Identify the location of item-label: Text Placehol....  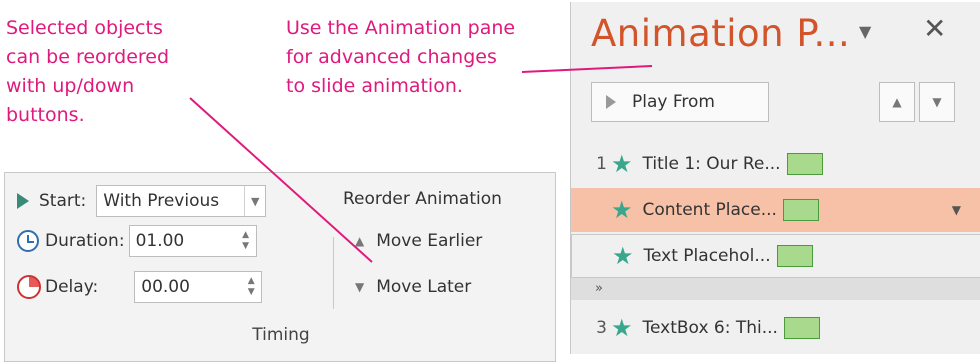
(707, 256).